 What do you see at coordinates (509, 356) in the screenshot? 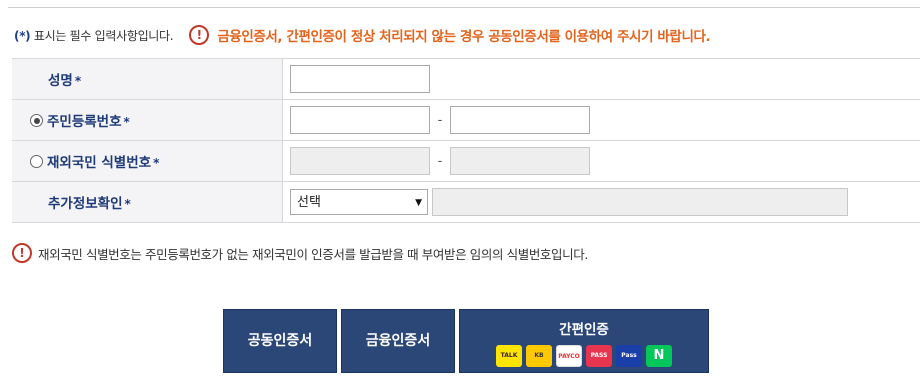
I see `kakao-talk-icon: TALK` at bounding box center [509, 356].